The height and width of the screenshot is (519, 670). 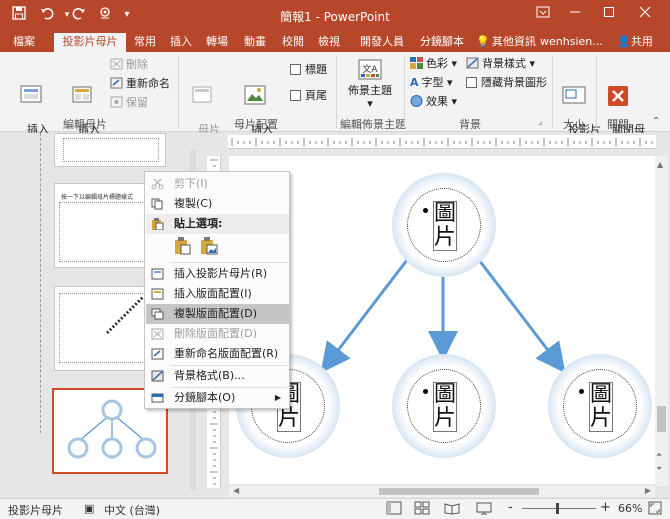 I want to click on minimize-icon, so click(x=575, y=15).